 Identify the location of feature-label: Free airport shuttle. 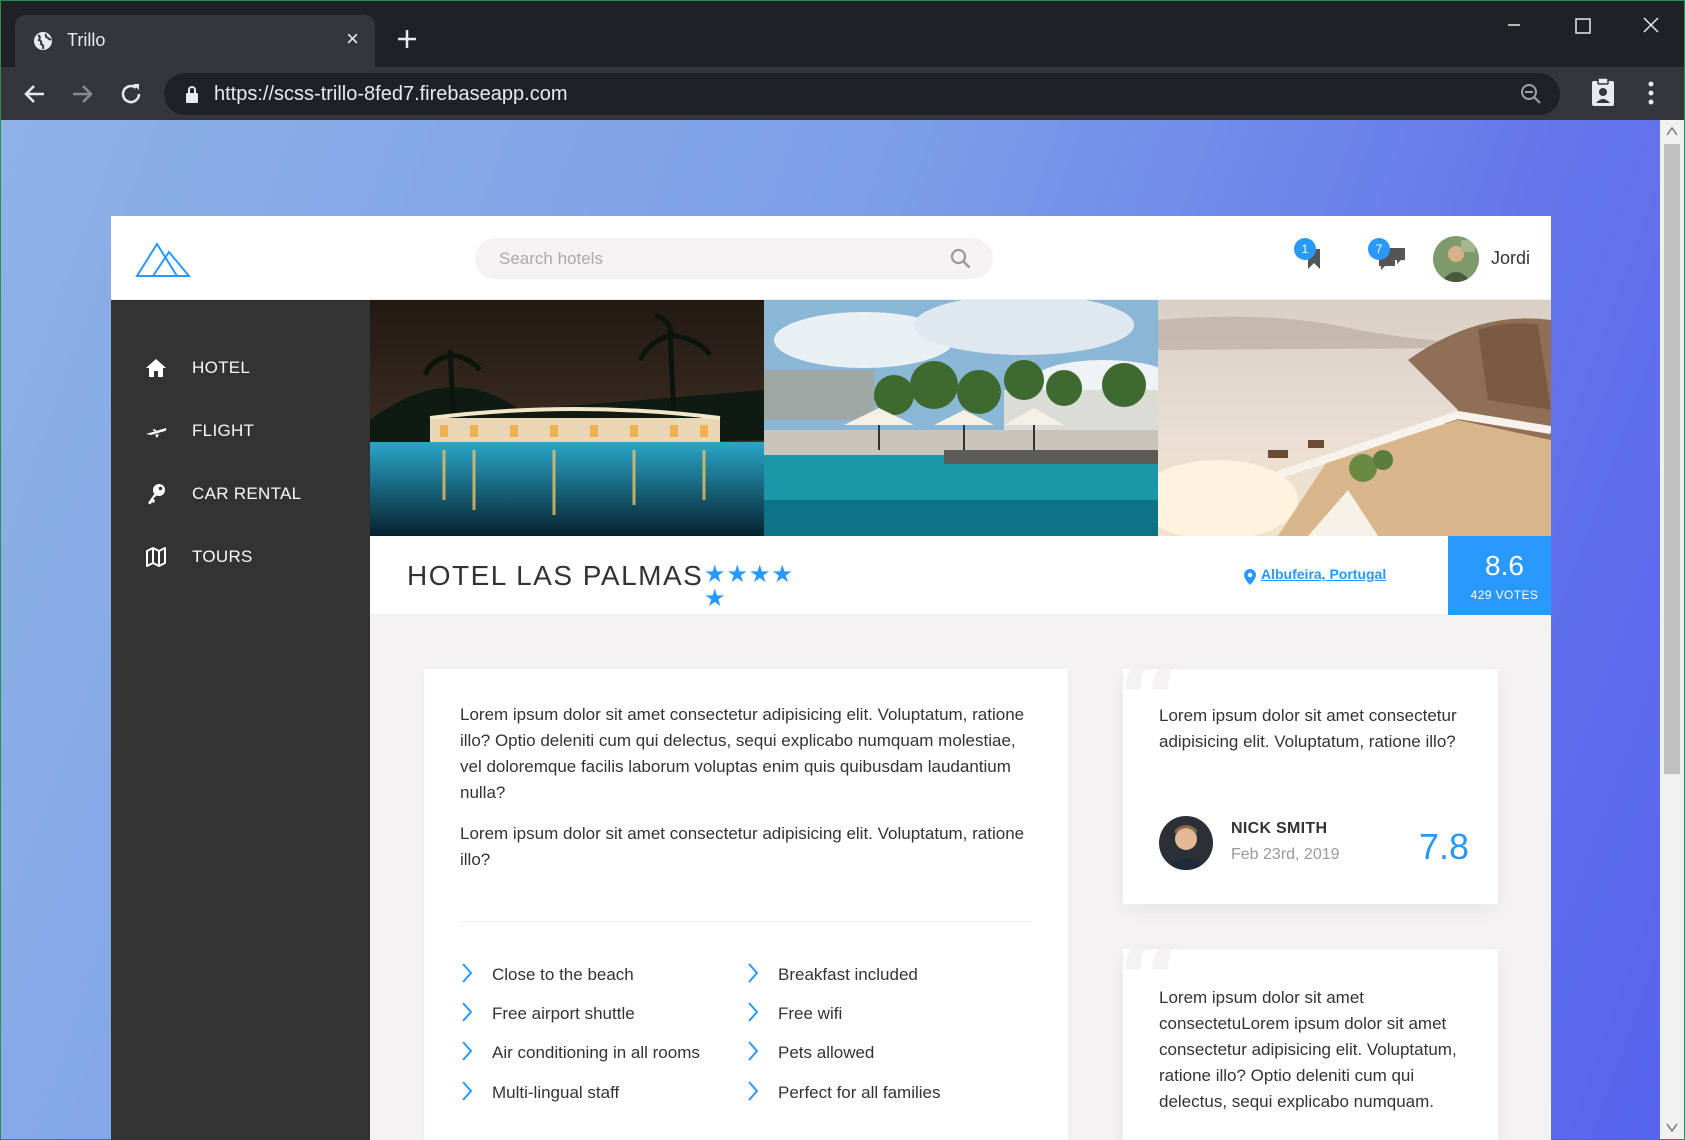
(563, 1013).